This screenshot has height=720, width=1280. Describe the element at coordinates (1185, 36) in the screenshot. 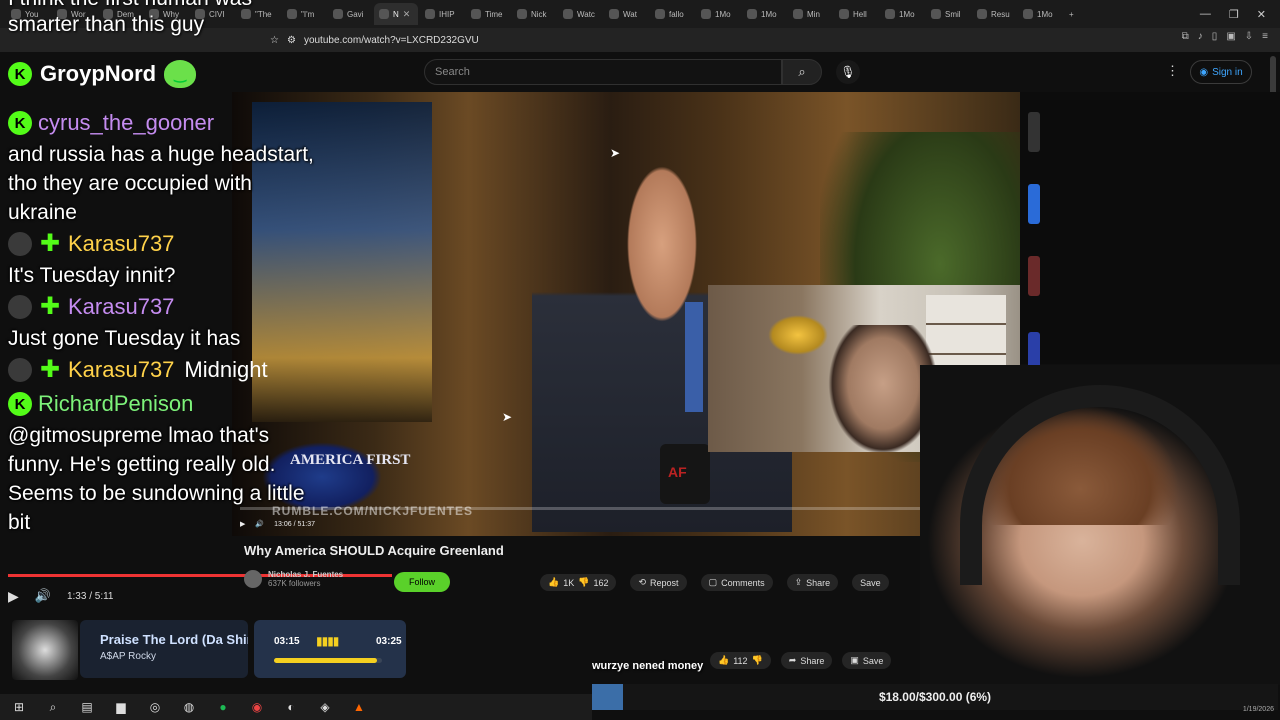

I see `extension-icon: ⧉` at that location.